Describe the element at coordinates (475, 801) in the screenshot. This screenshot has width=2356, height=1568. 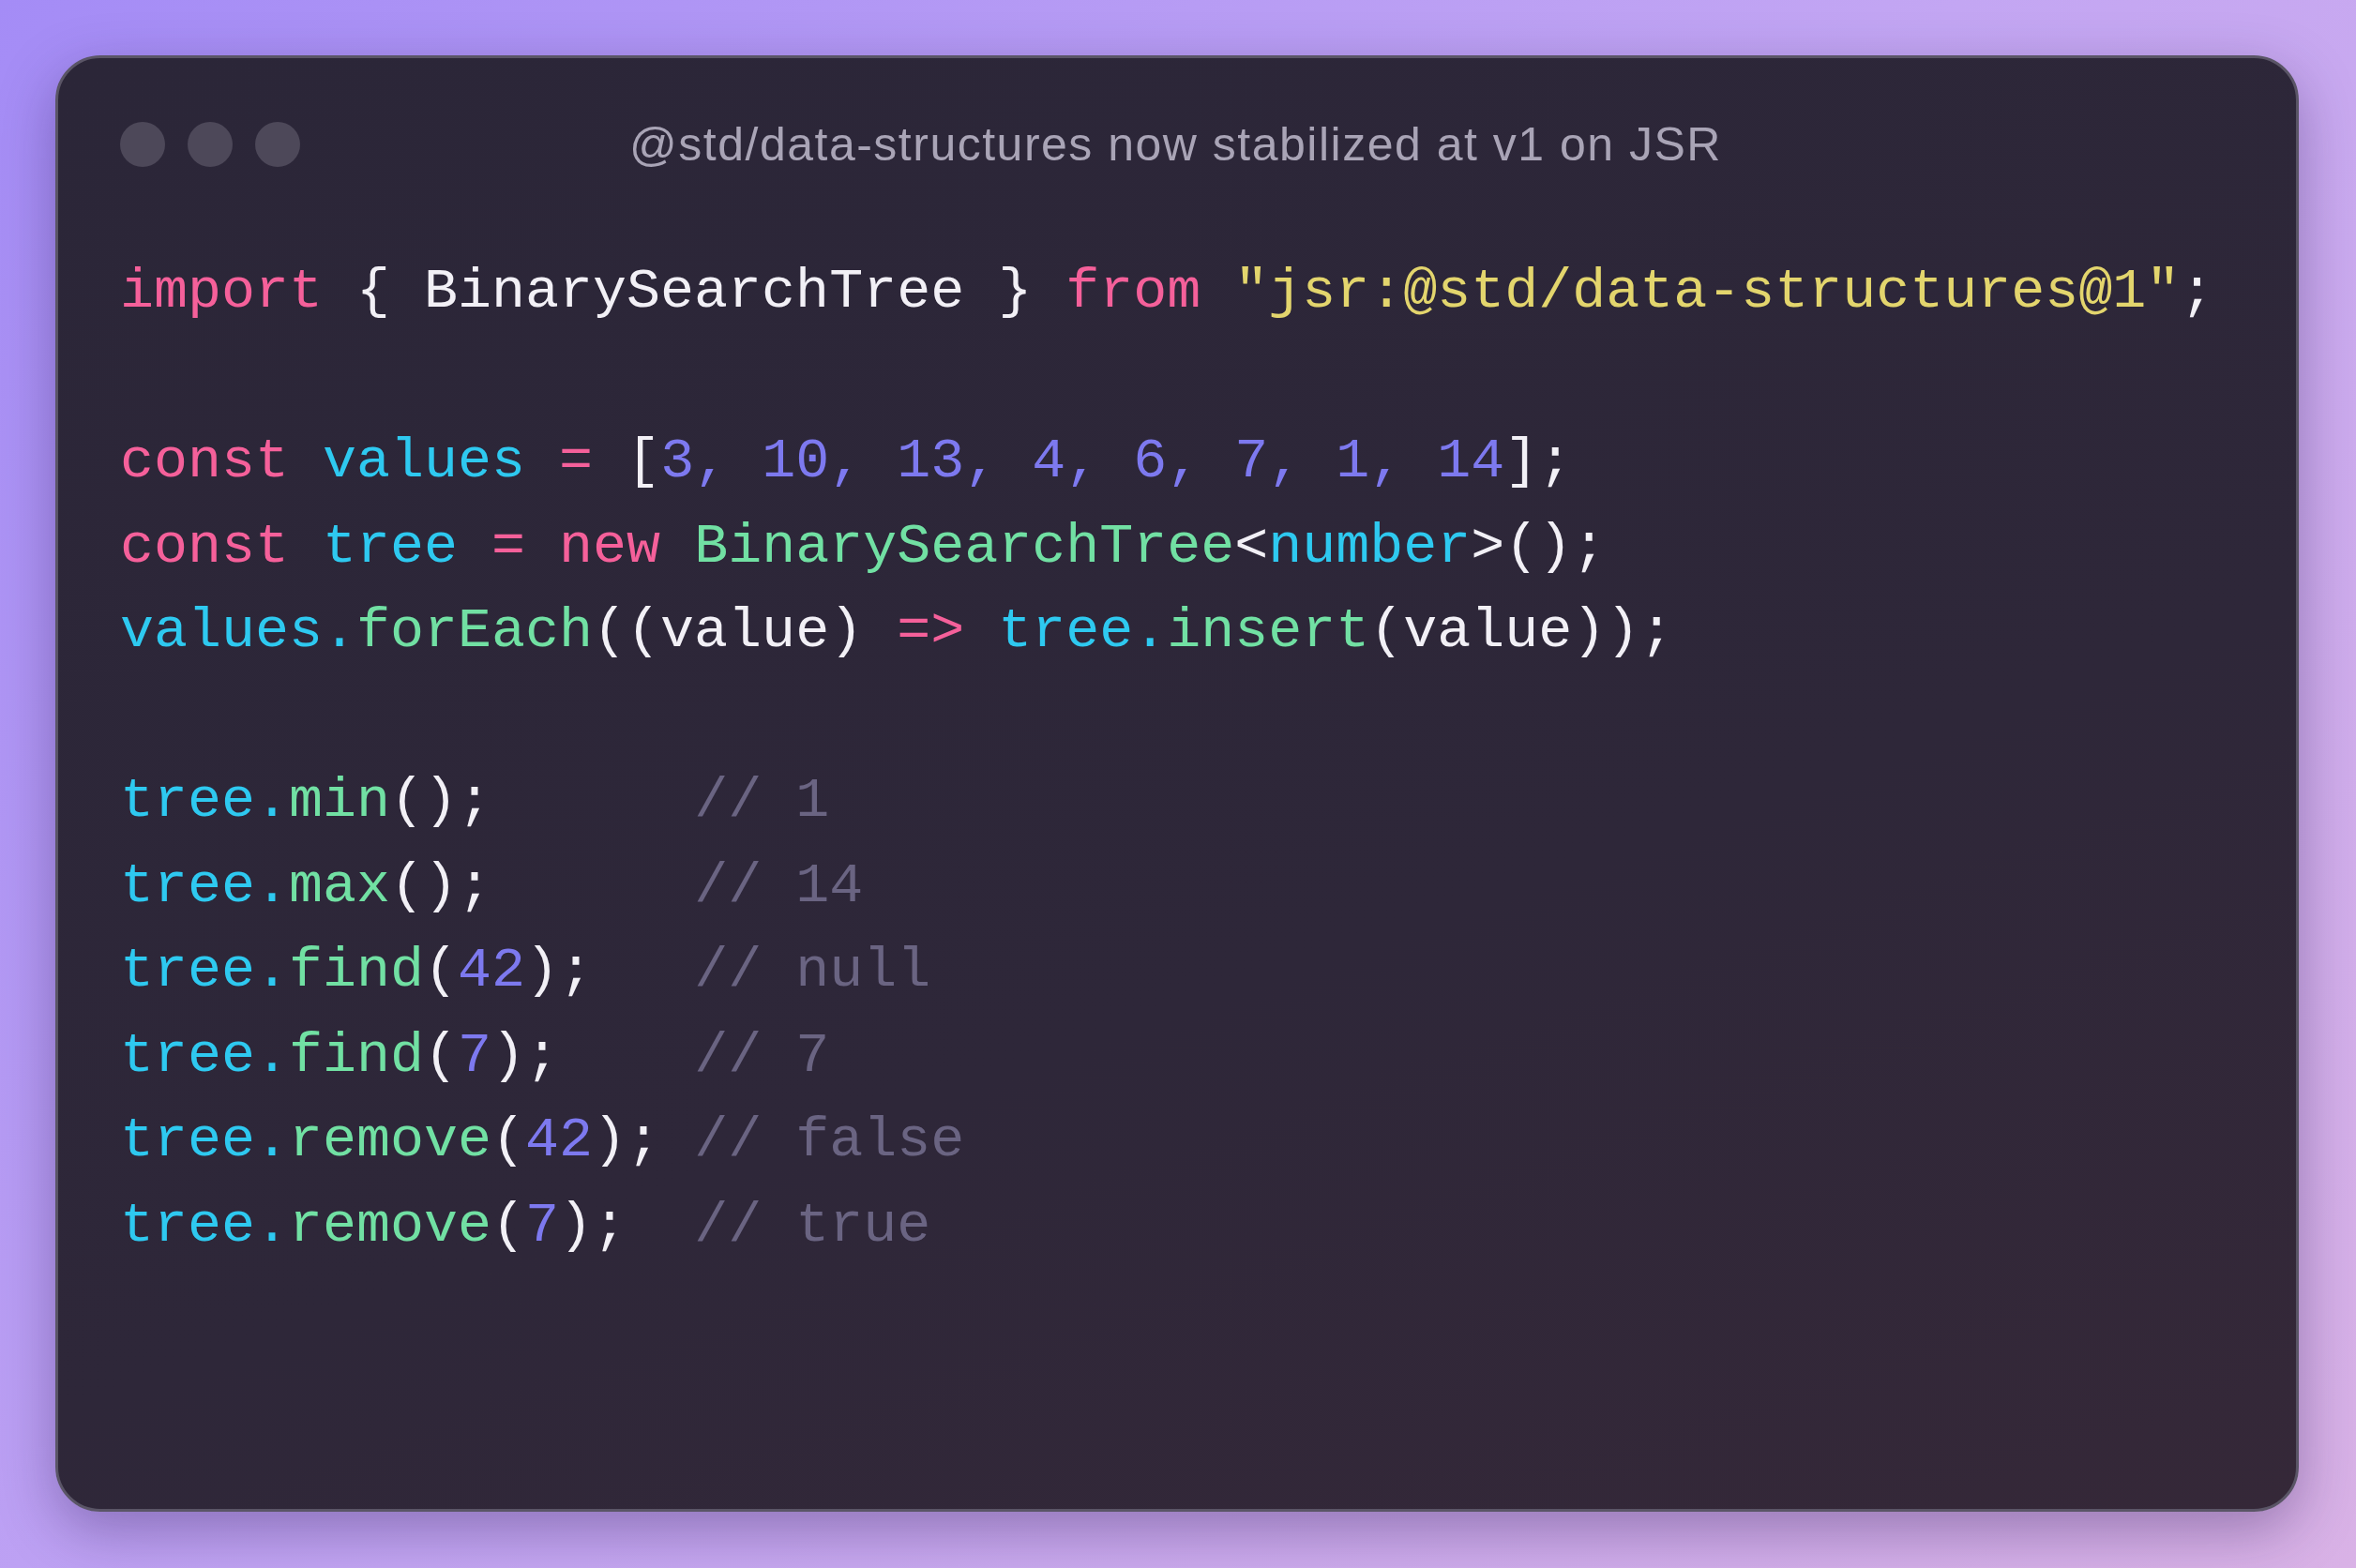
I see `code-line: tree.min(); // 1` at that location.